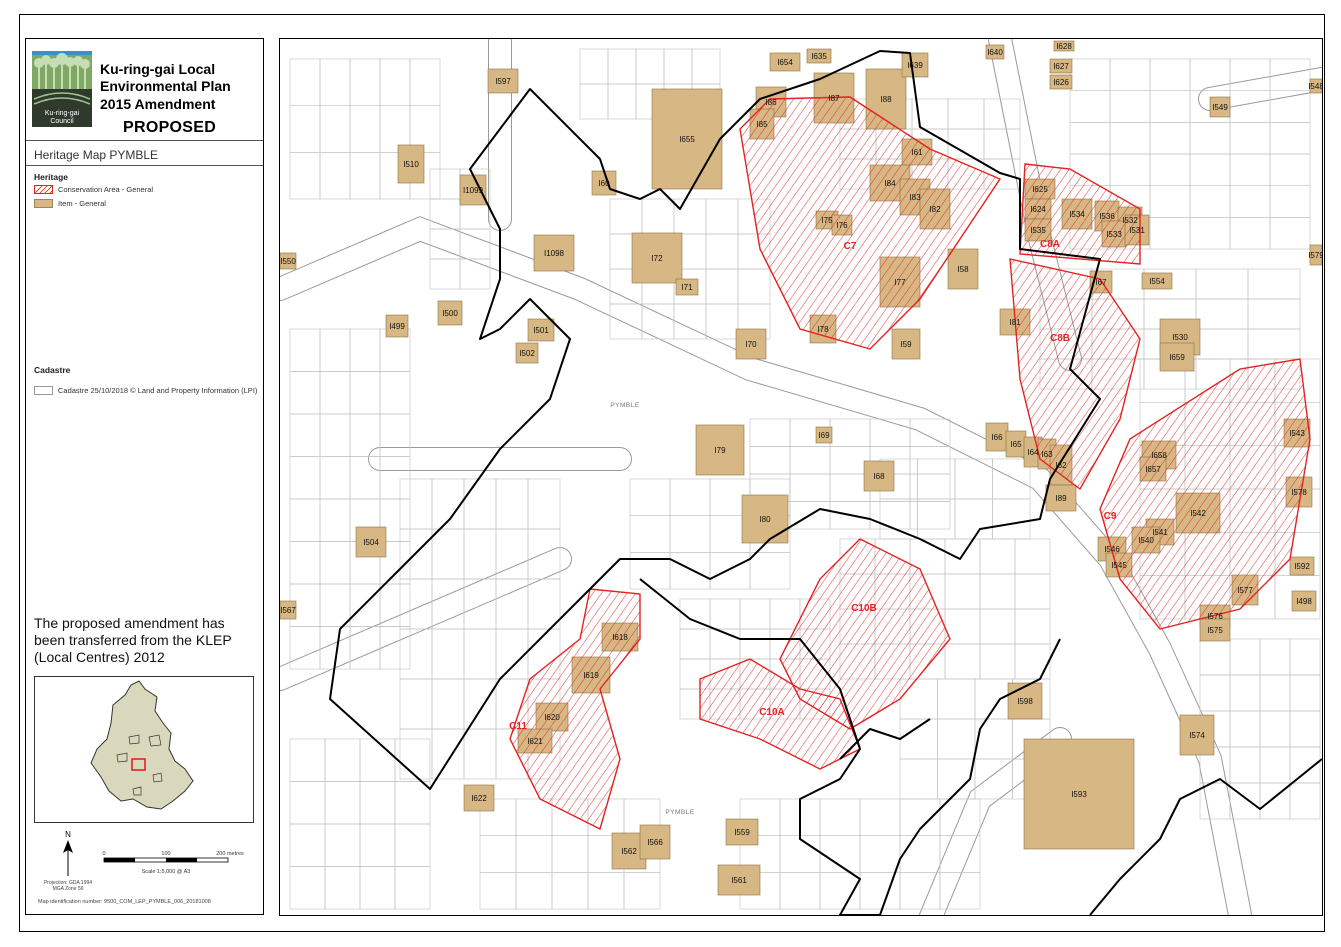  Describe the element at coordinates (62, 121) in the screenshot. I see `svg-text: Council` at that location.